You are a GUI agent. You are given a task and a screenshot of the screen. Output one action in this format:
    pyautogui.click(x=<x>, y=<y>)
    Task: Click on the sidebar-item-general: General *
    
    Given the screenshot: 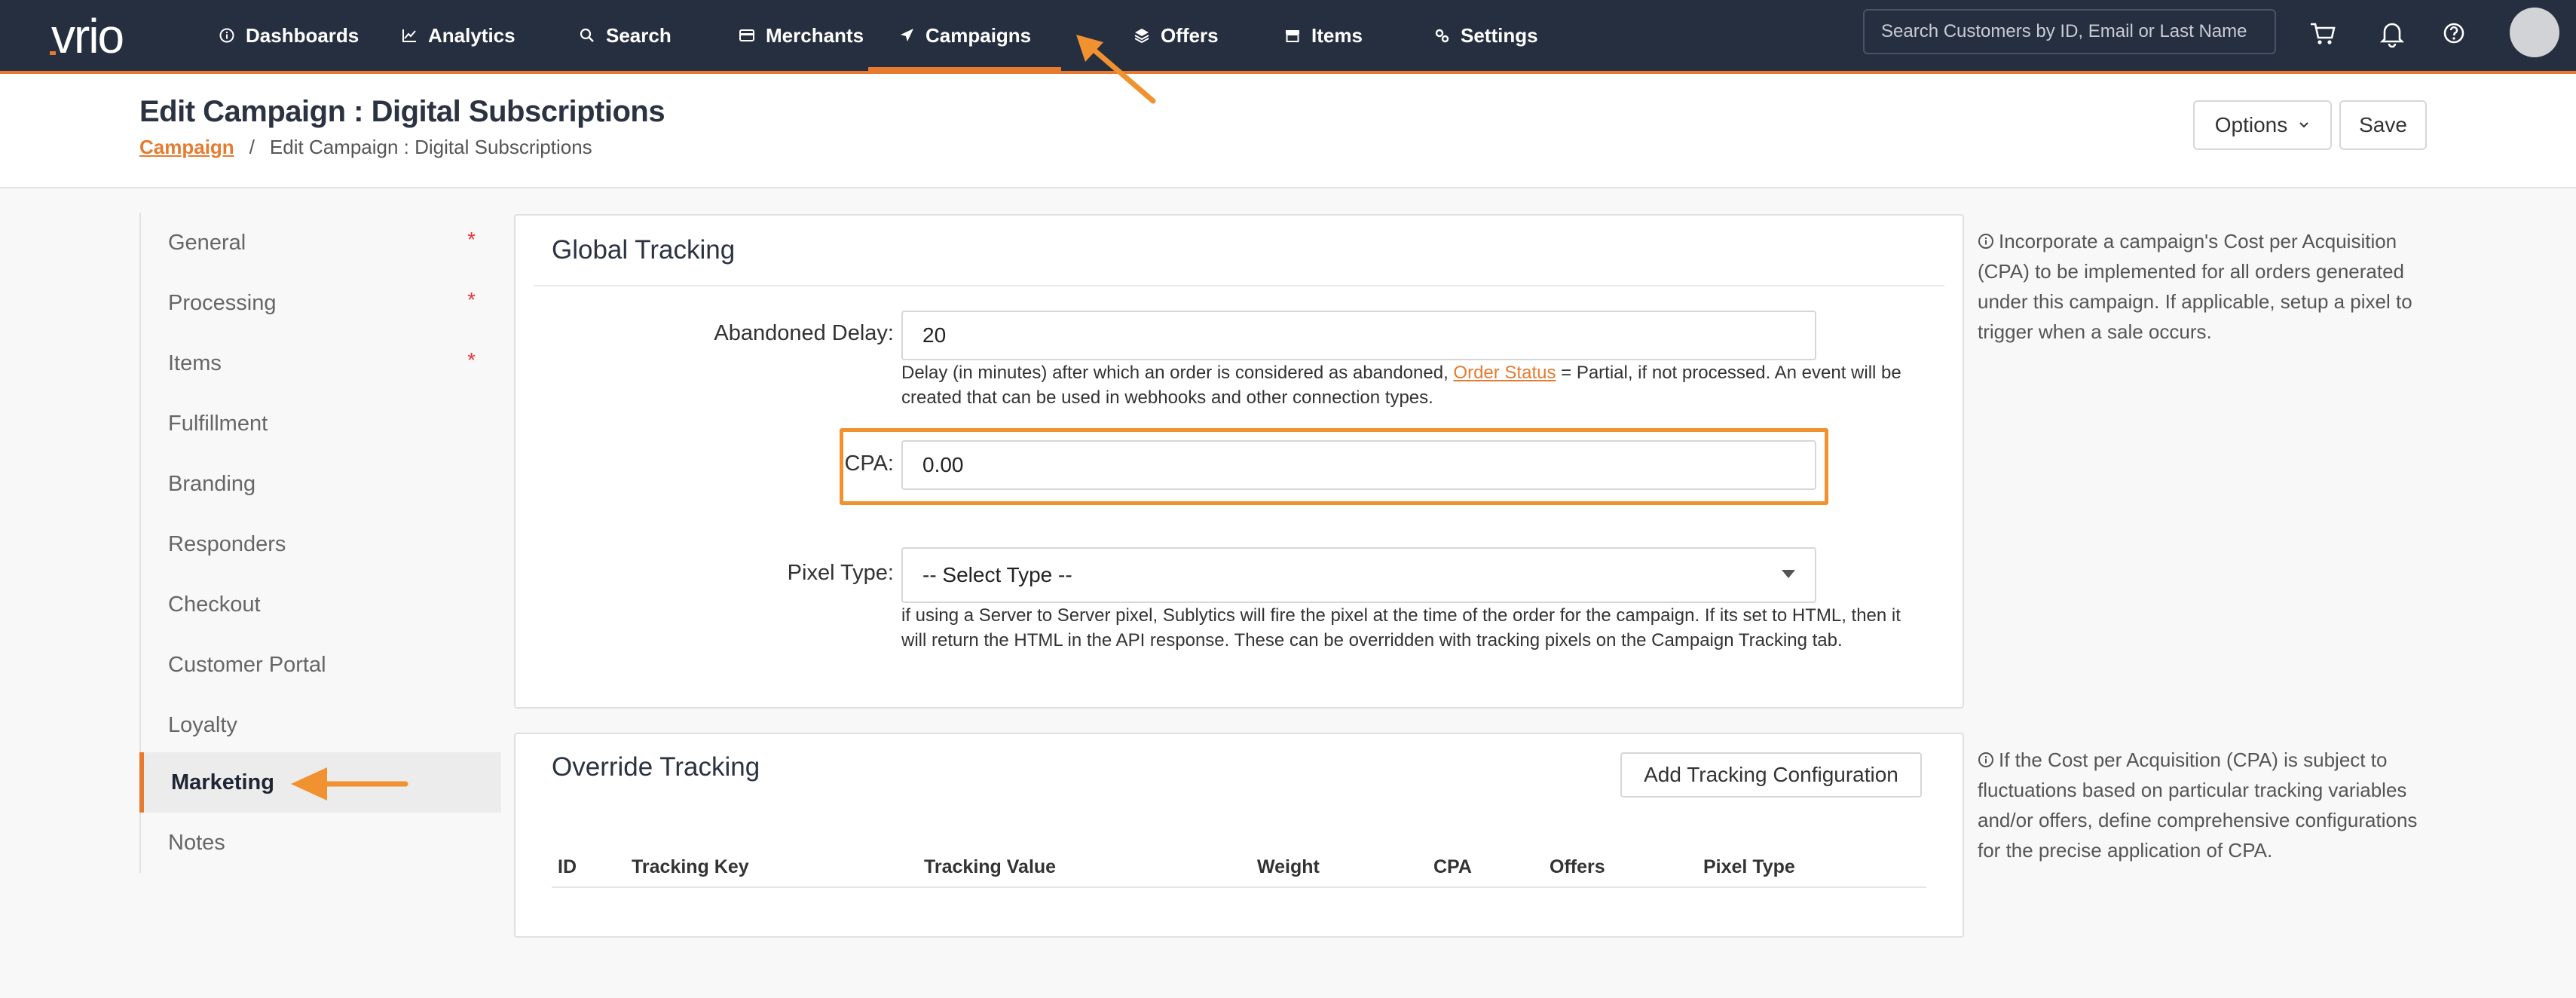 What is the action you would take?
    pyautogui.click(x=322, y=243)
    